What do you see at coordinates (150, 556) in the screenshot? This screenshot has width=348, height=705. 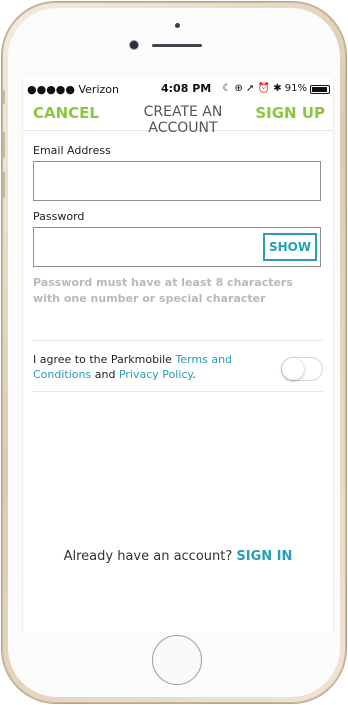 I see `sign-in-prompt-text: Already have an account?` at bounding box center [150, 556].